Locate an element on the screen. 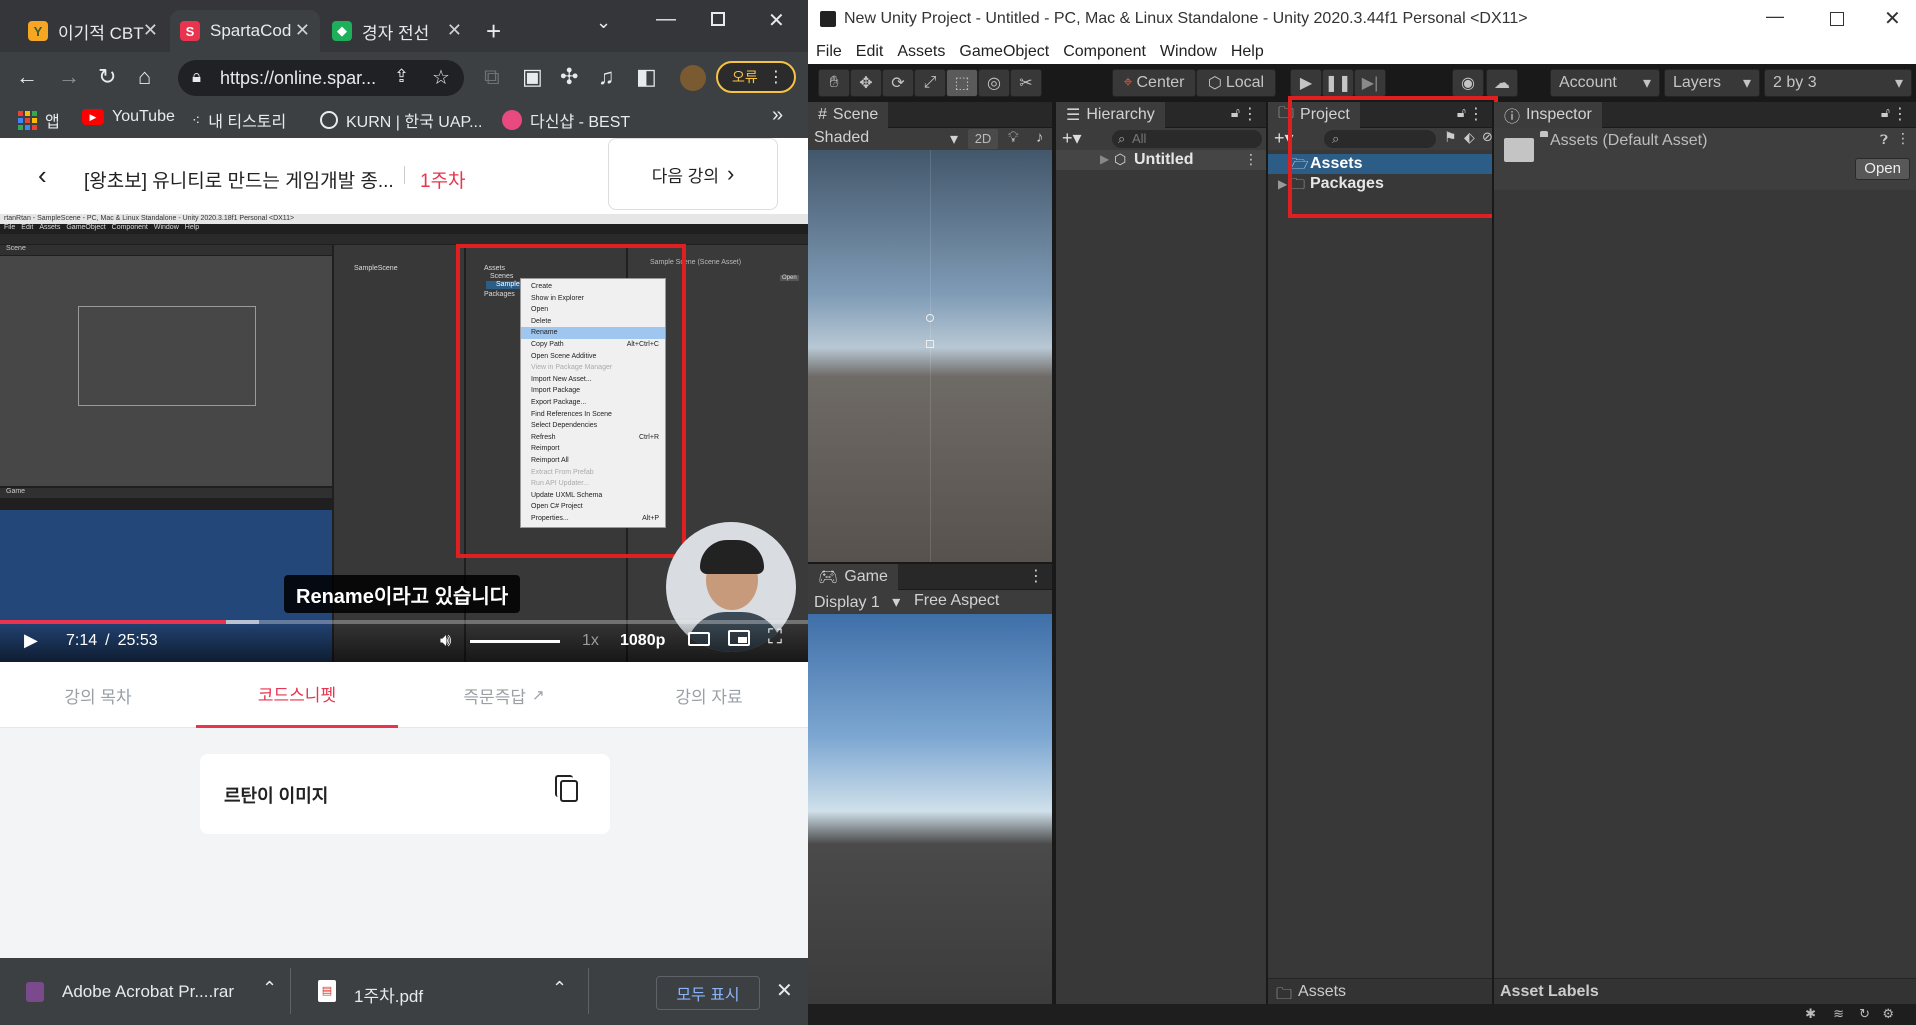 This screenshot has height=1025, width=1916. layers-stack-icon: ≋ is located at coordinates (1838, 1014).